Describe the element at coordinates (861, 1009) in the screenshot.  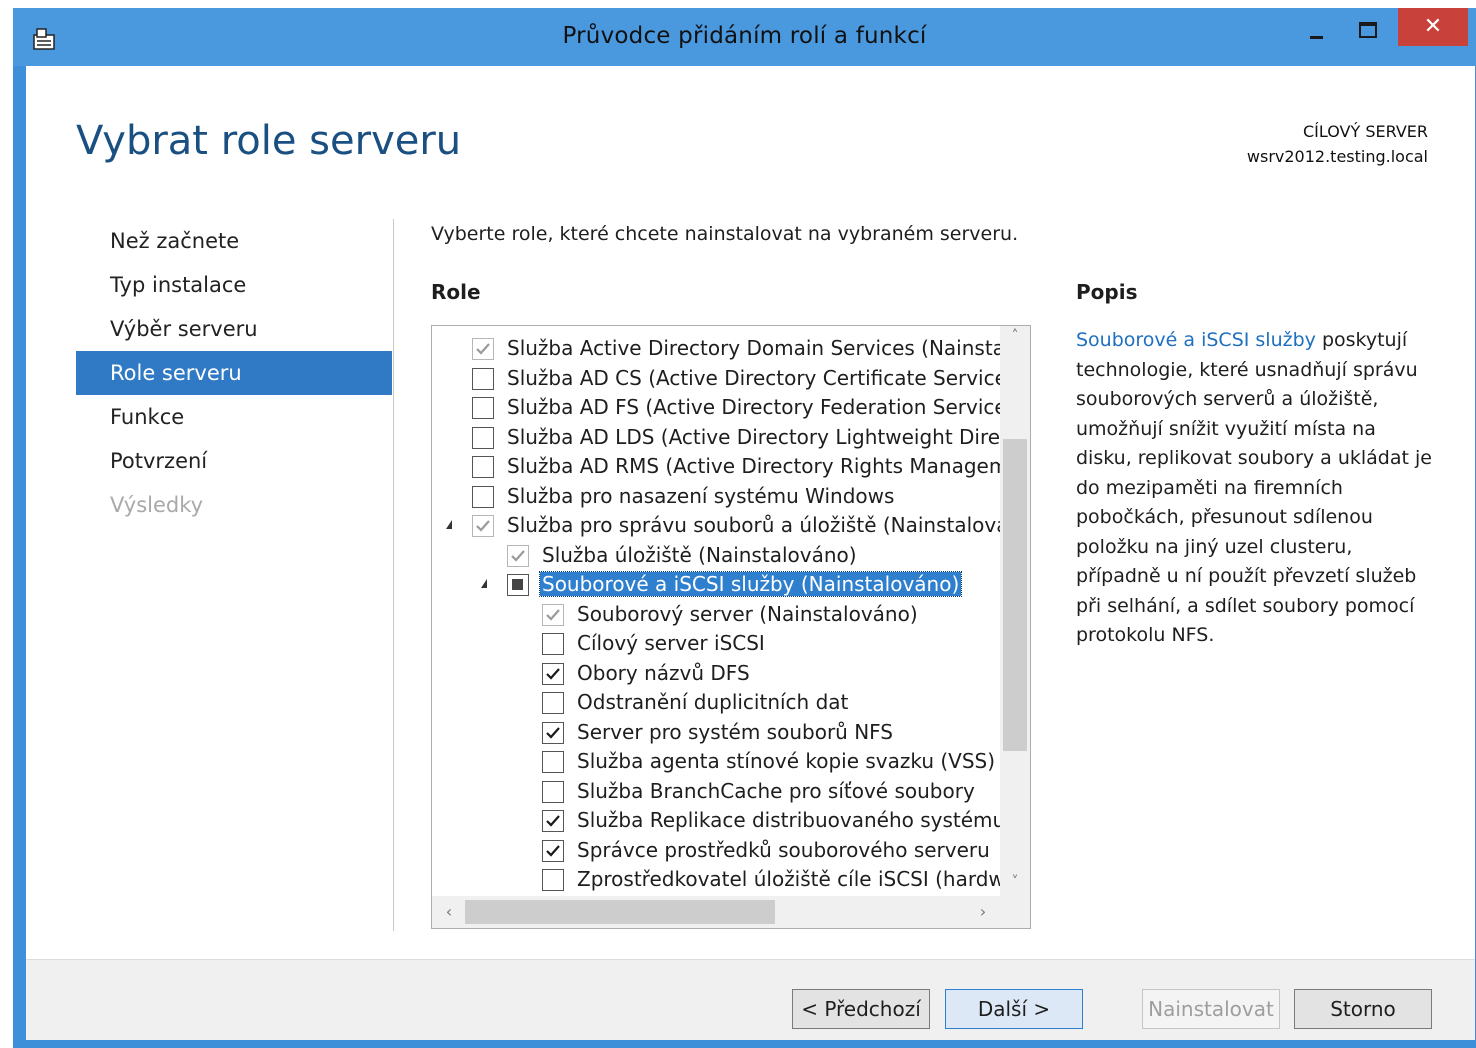
I see `previous-button: < Předchozí` at that location.